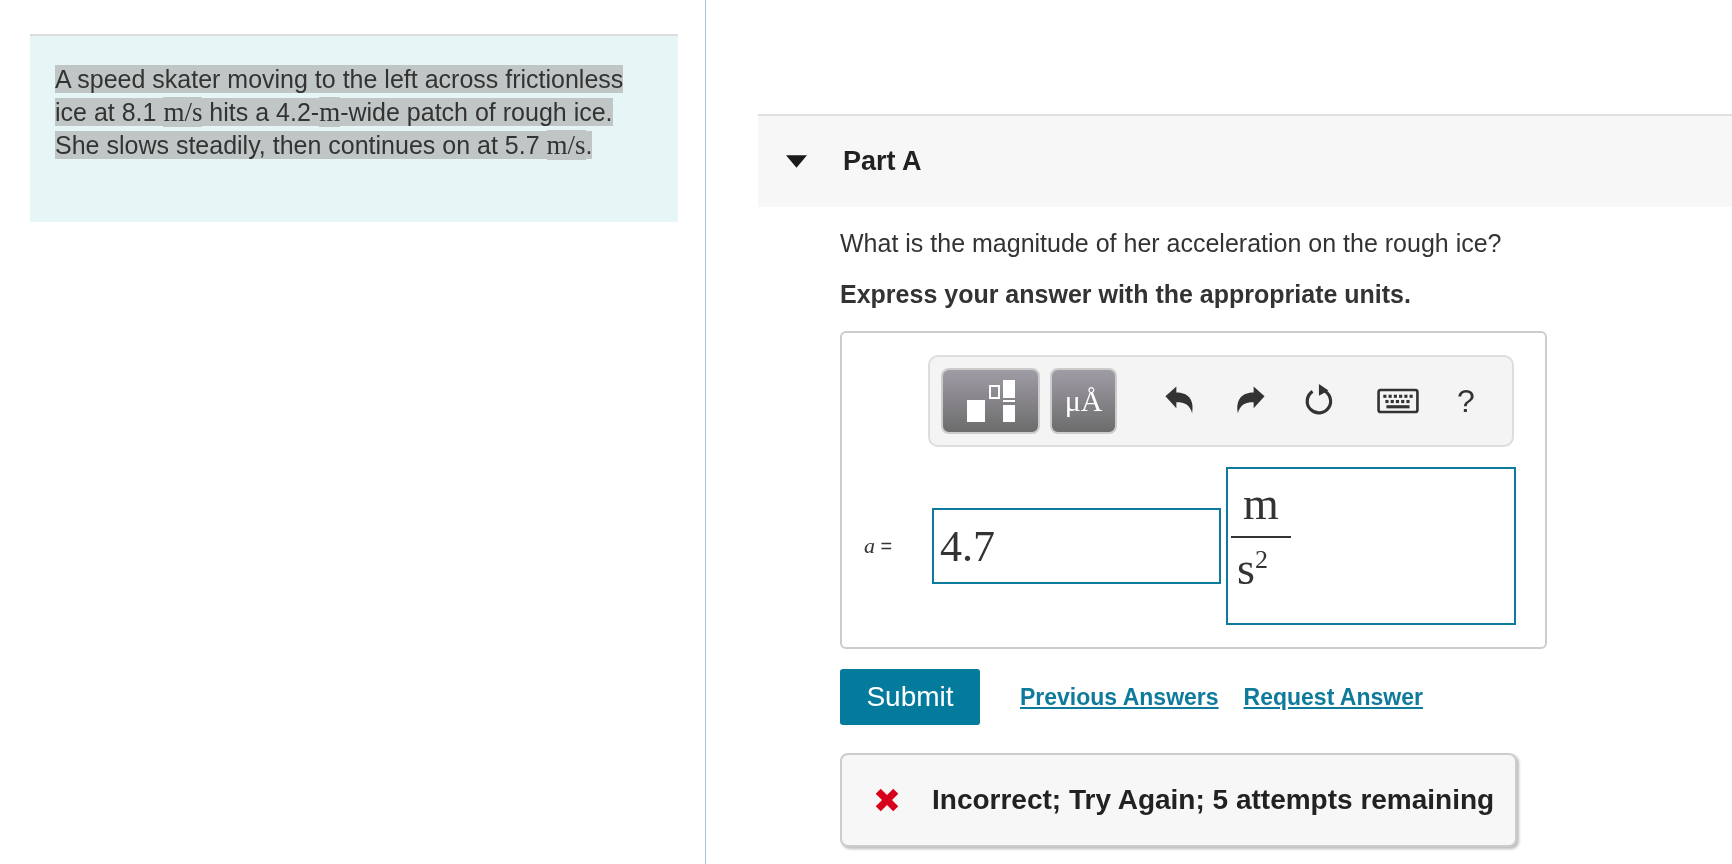 This screenshot has height=864, width=1732. I want to click on part-header: Part A, so click(1245, 160).